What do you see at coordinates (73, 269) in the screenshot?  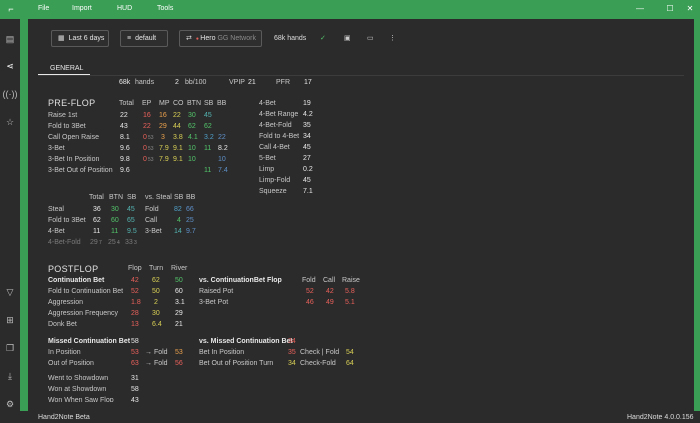 I see `postflop-title: POSTFLOP` at bounding box center [73, 269].